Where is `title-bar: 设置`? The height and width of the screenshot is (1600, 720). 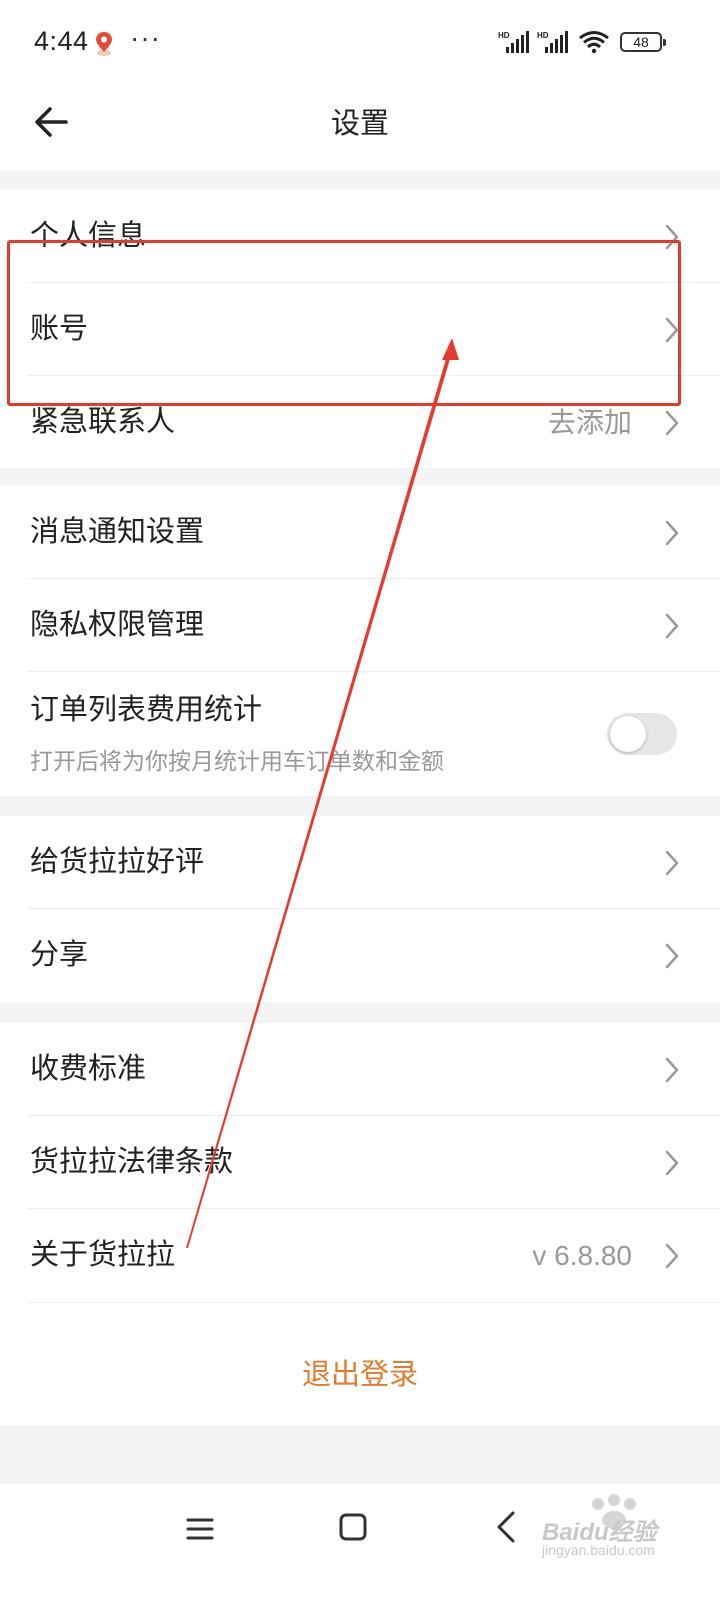
title-bar: 设置 is located at coordinates (360, 128).